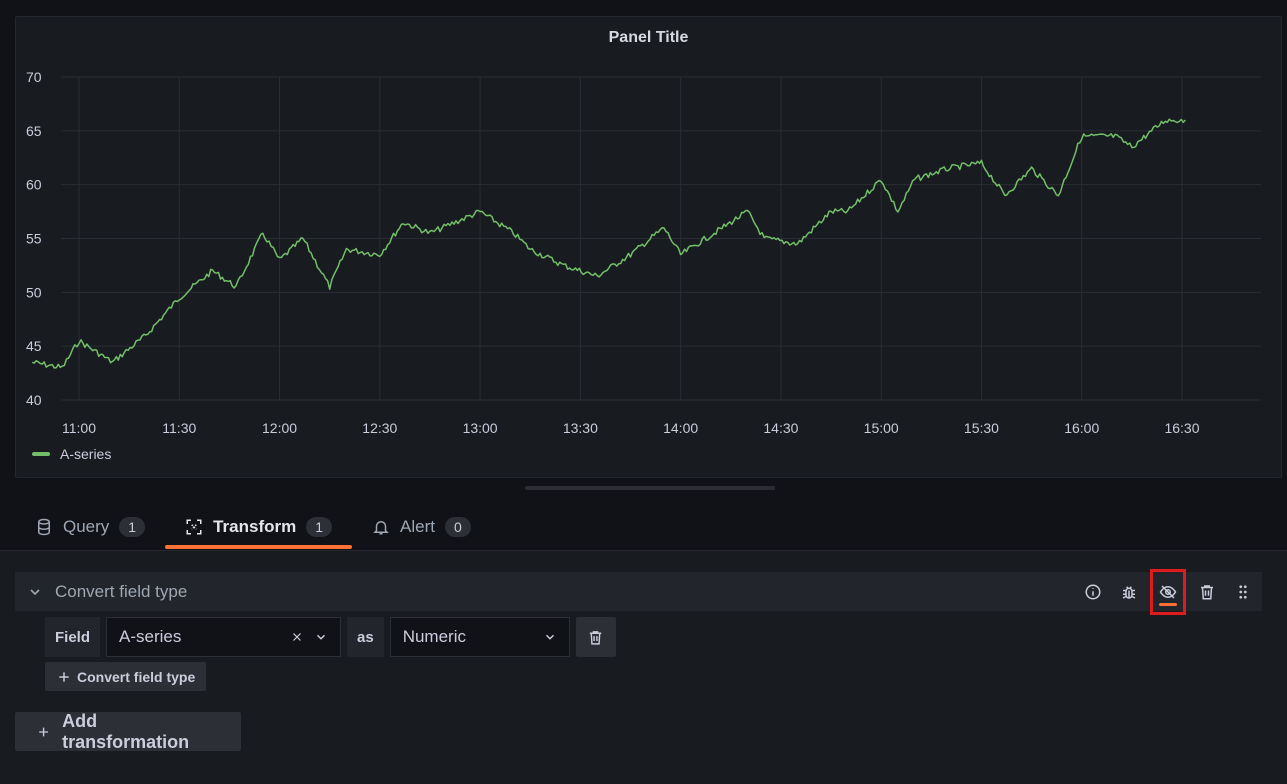  Describe the element at coordinates (132, 527) in the screenshot. I see `tab-query-count: 1` at that location.